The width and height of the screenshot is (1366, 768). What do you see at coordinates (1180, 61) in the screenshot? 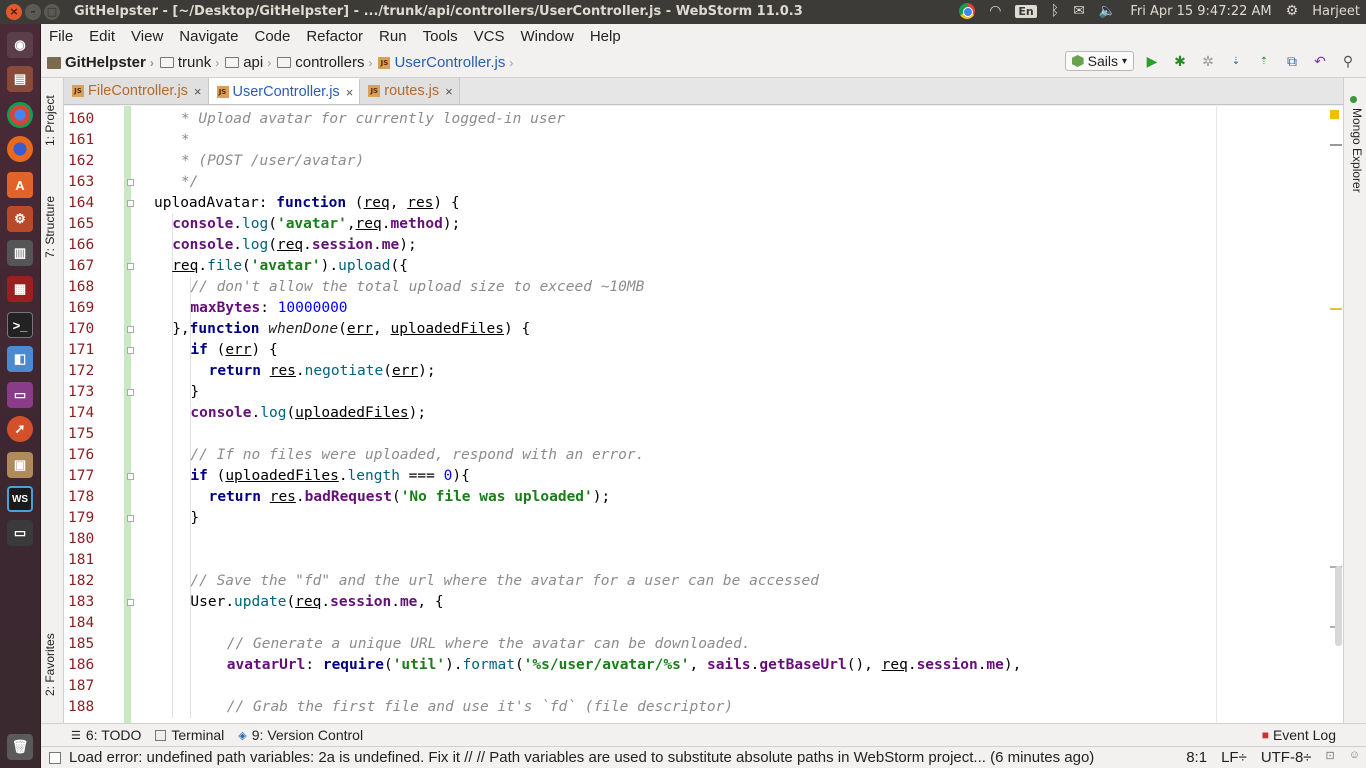
I see `debug-icon: ✱` at bounding box center [1180, 61].